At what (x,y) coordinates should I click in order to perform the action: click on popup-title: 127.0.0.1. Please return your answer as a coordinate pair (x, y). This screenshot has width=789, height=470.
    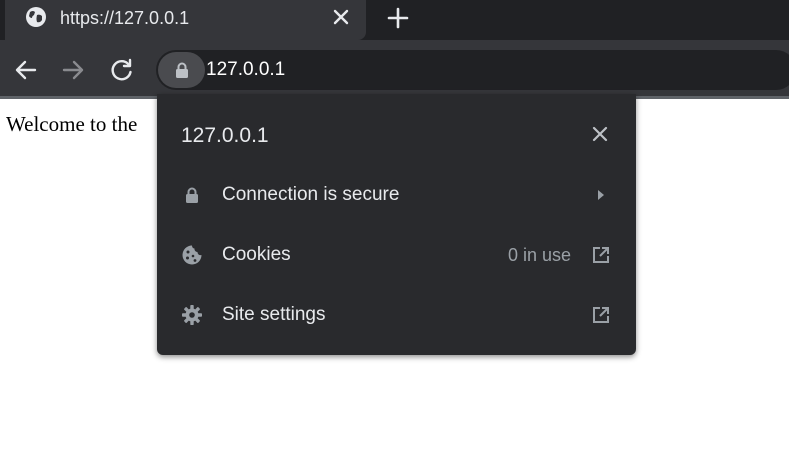
    Looking at the image, I should click on (225, 135).